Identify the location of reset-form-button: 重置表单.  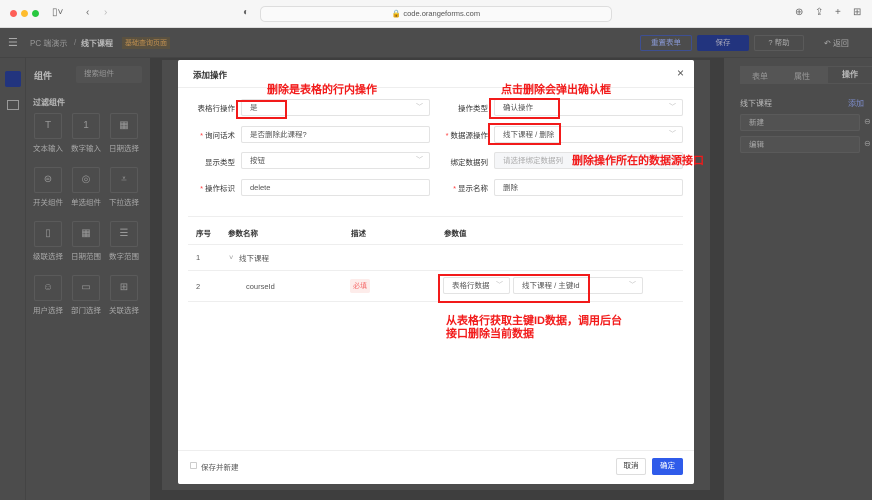
(666, 43).